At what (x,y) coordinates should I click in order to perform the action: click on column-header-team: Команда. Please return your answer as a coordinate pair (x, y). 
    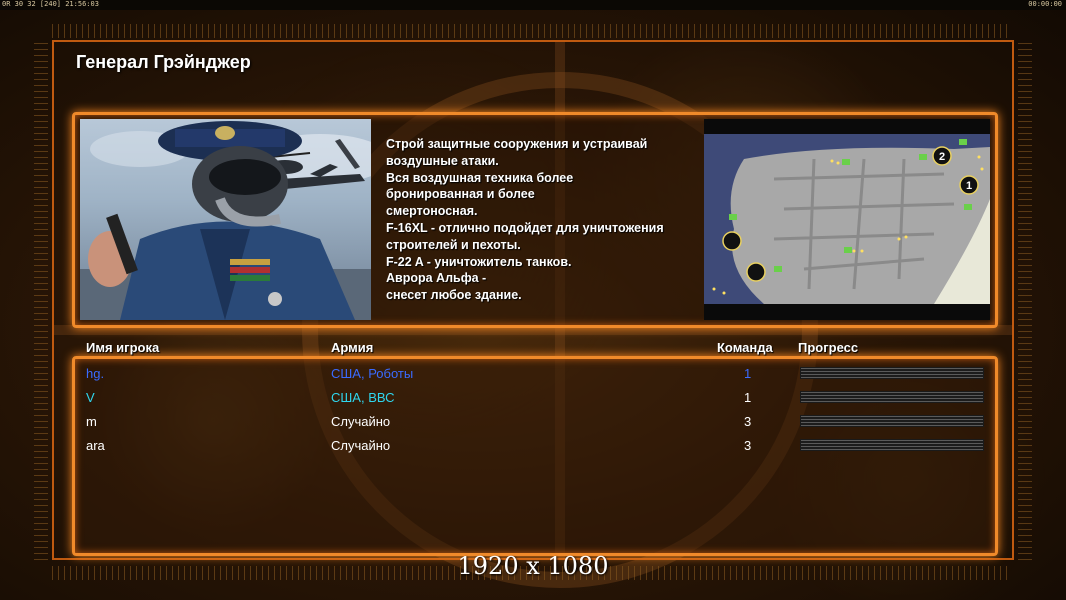
    Looking at the image, I should click on (745, 347).